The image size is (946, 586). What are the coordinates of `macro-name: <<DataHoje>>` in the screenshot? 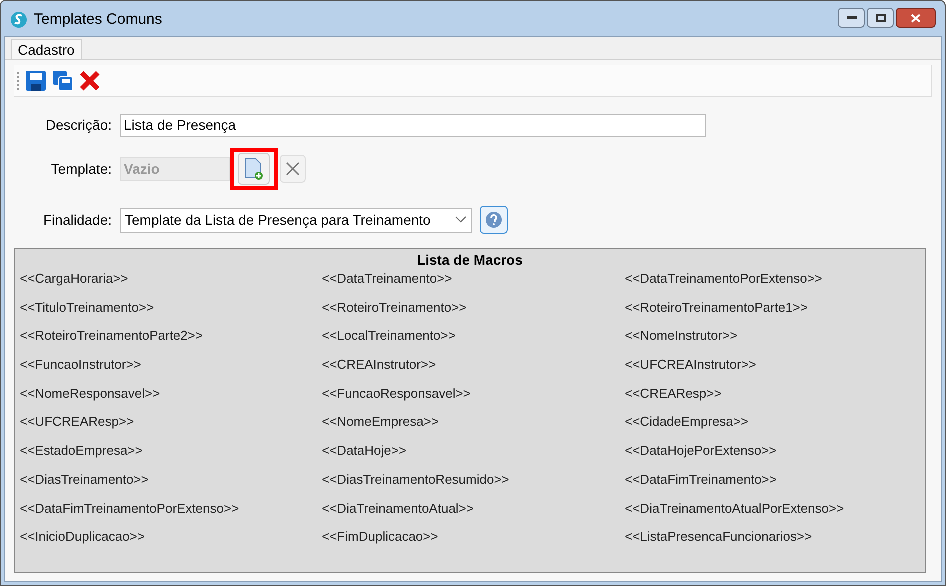 It's located at (364, 451).